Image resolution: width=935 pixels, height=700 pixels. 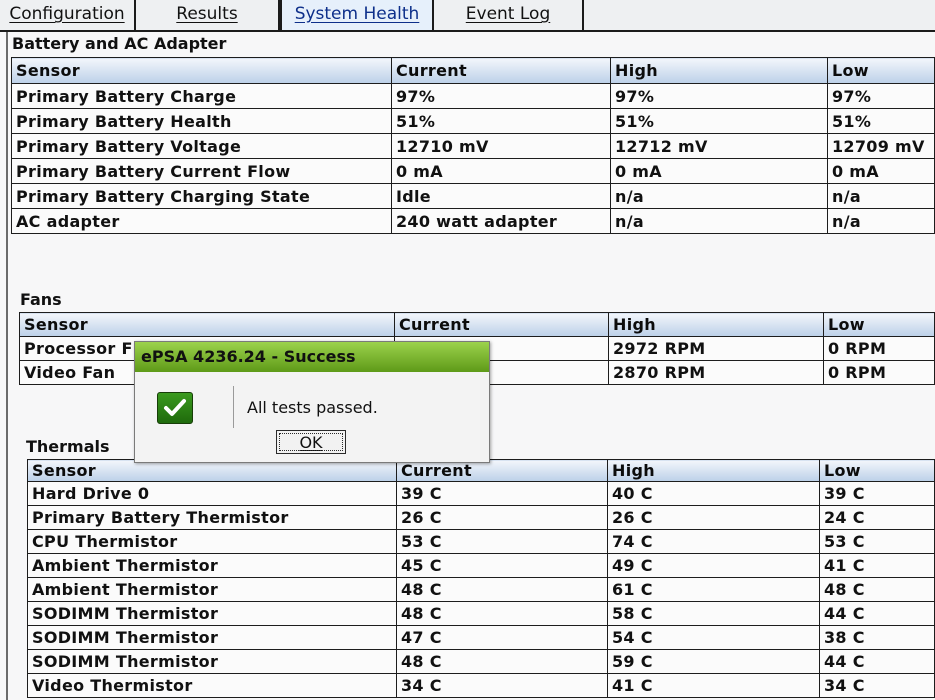 I want to click on low-cell: 38 C, so click(x=877, y=637).